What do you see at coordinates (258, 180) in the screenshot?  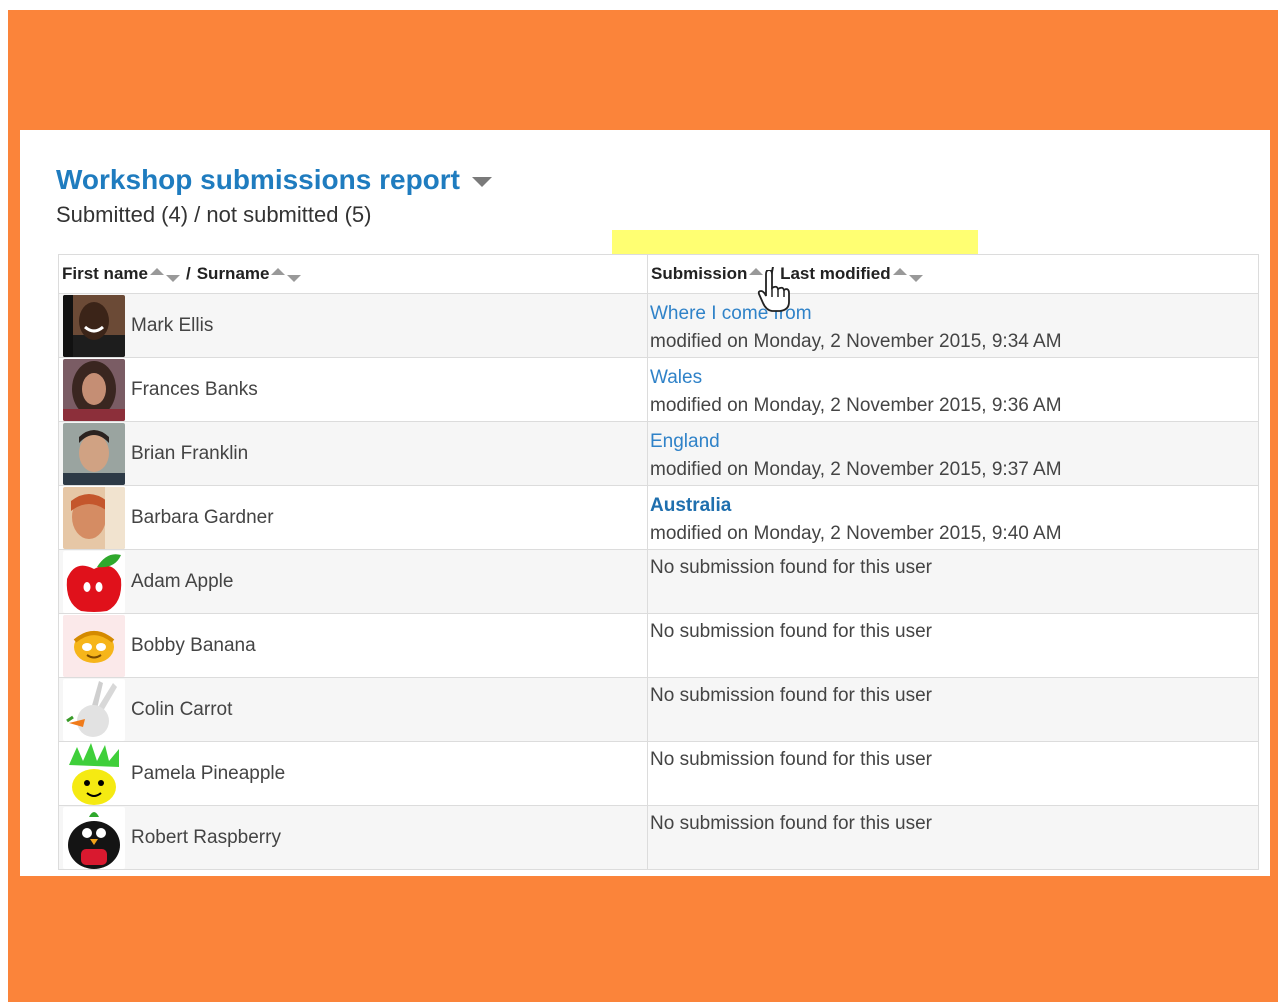 I see `report-title-text: Workshop submissions report` at bounding box center [258, 180].